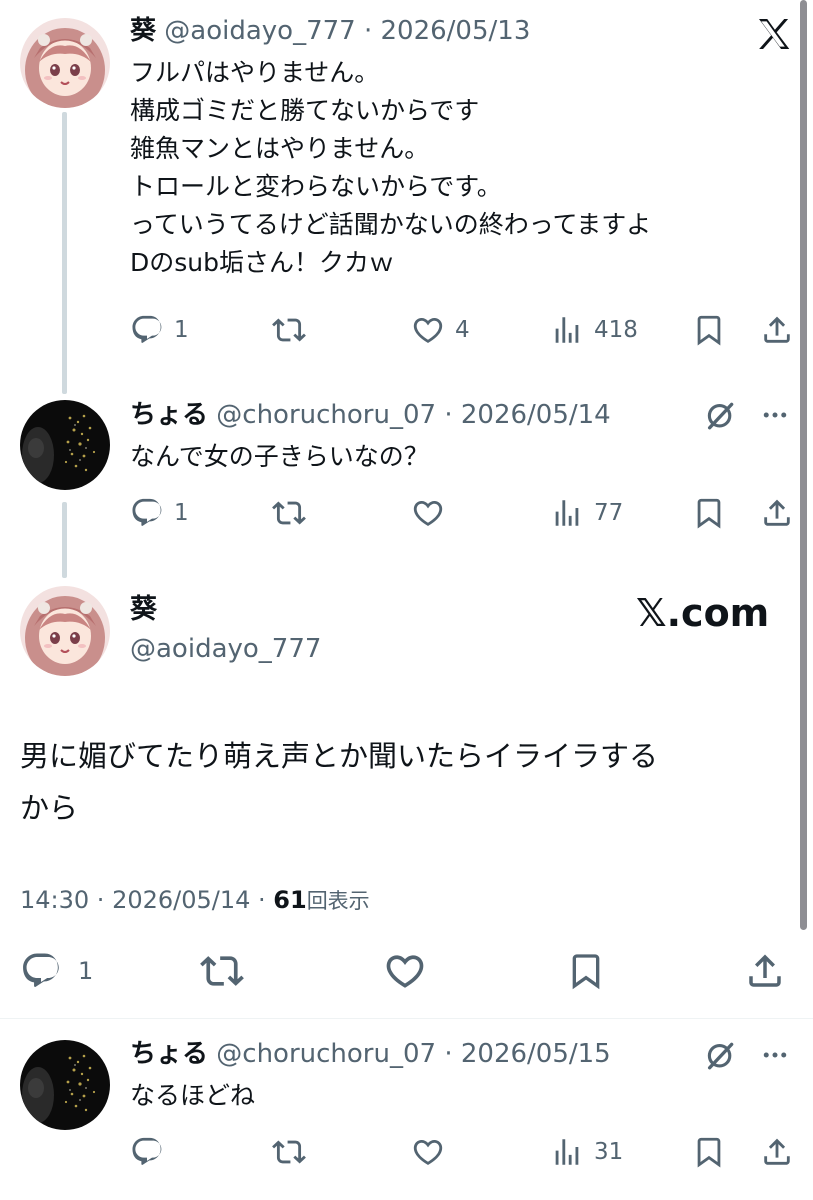 The image size is (813, 1200). What do you see at coordinates (280, 148) in the screenshot?
I see `text-line: 雑魚マンとはやりません。` at bounding box center [280, 148].